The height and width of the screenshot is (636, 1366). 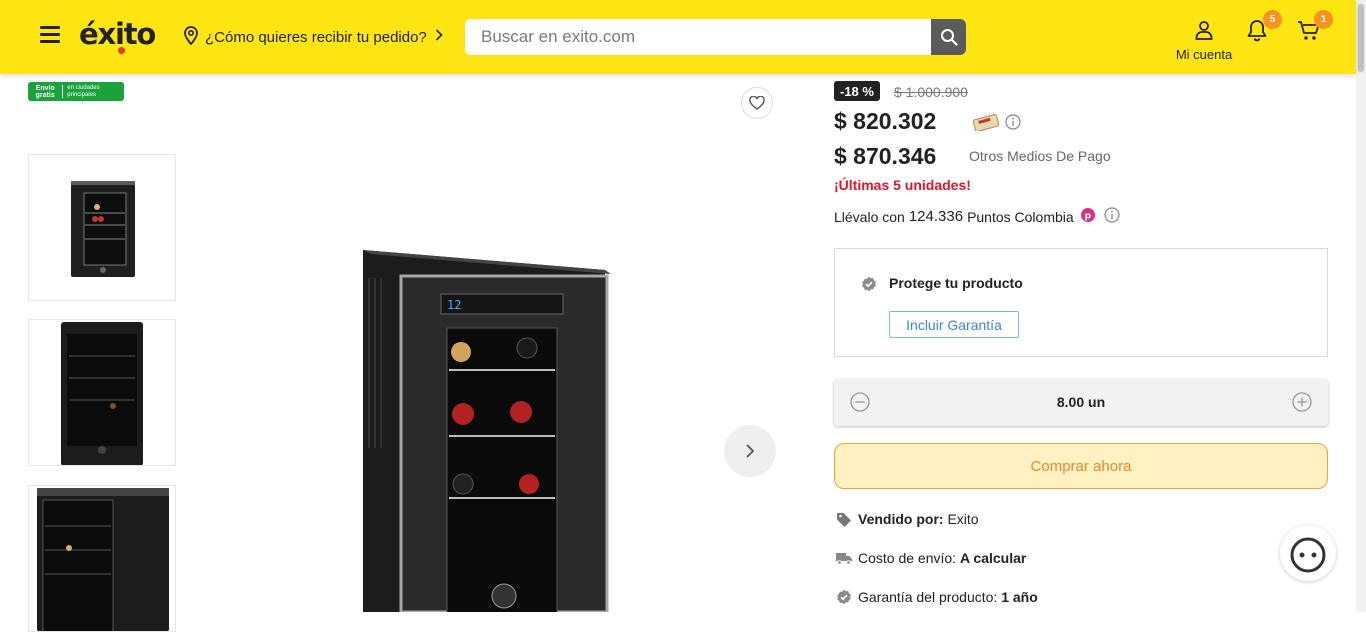 What do you see at coordinates (885, 121) in the screenshot?
I see `card-price: $ 820.302` at bounding box center [885, 121].